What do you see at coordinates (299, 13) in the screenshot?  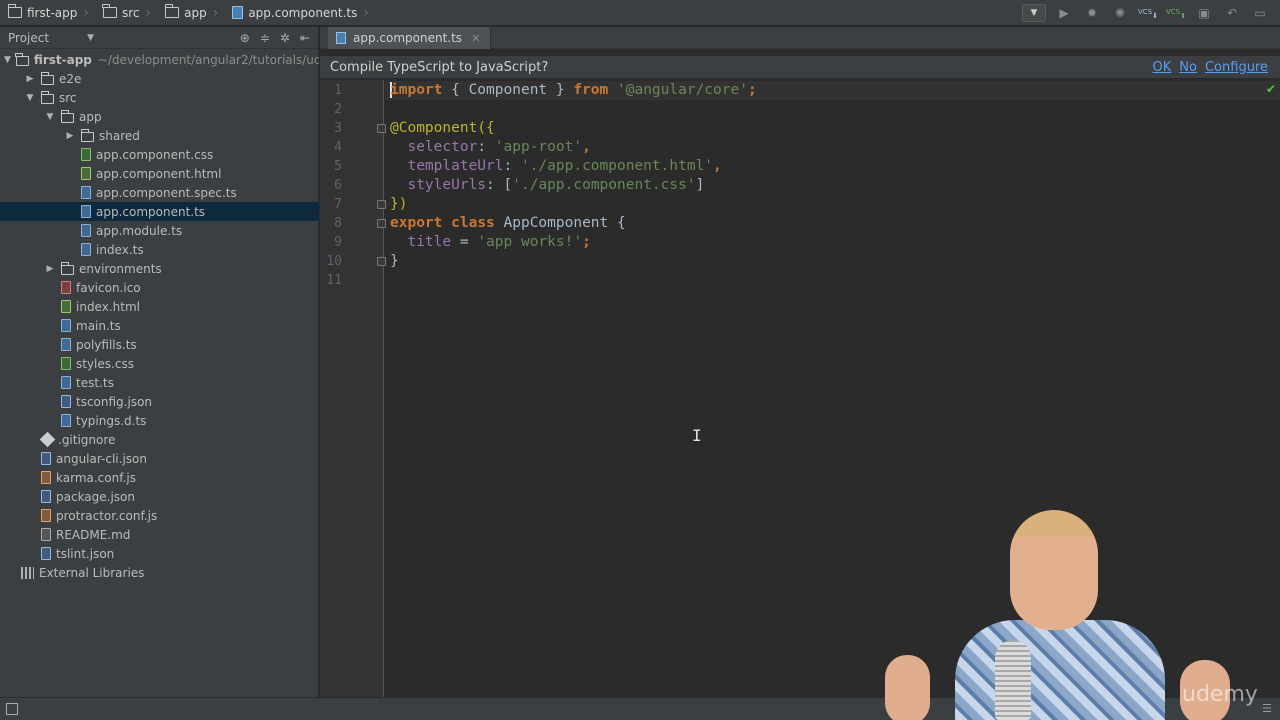 I see `breadcrumb-item-file: app.component.ts ›` at bounding box center [299, 13].